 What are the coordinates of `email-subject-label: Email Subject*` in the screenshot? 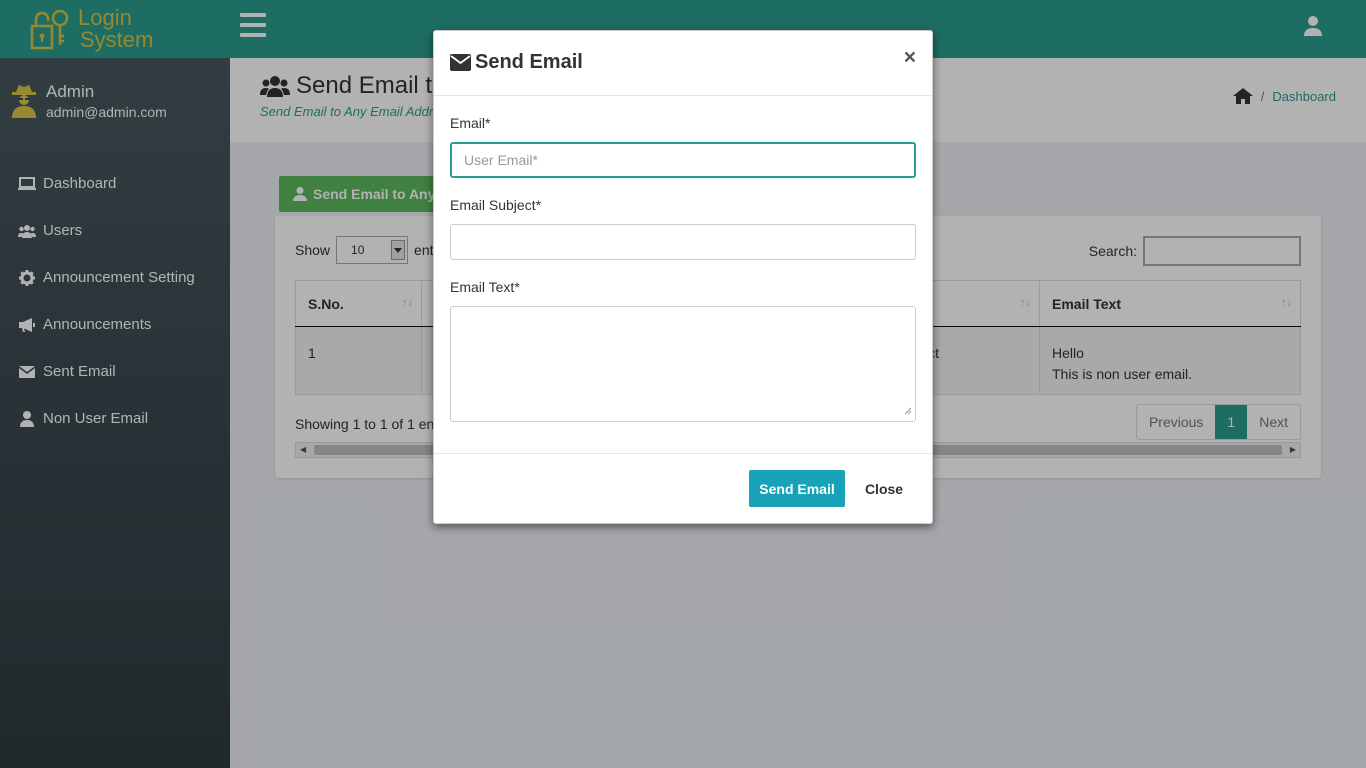 It's located at (496, 205).